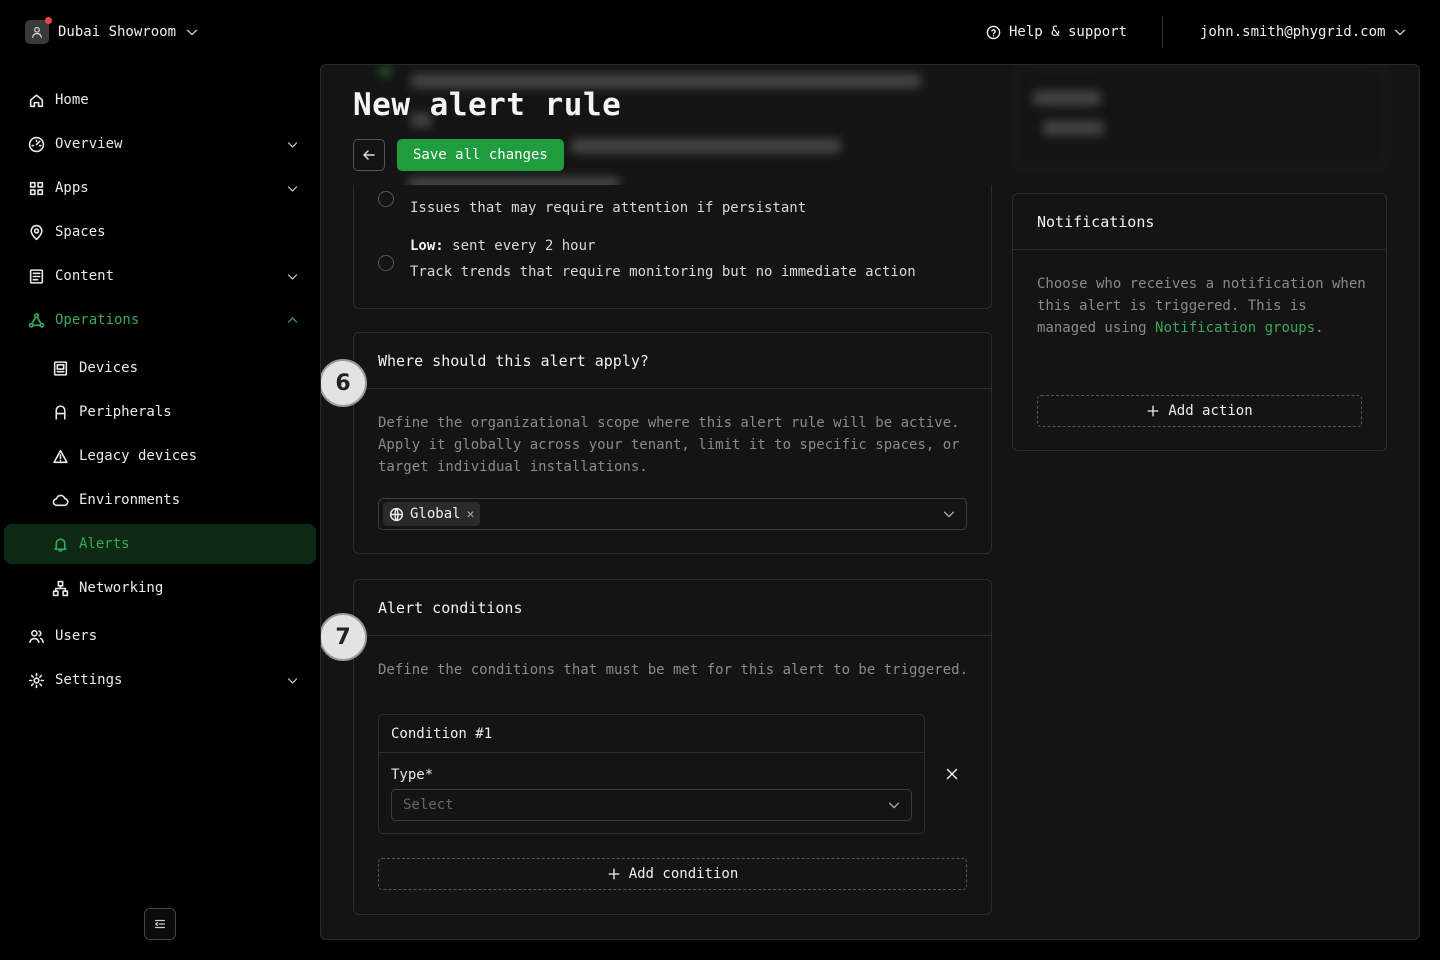  I want to click on condition-item: Condition #1 Type* Select, so click(651, 774).